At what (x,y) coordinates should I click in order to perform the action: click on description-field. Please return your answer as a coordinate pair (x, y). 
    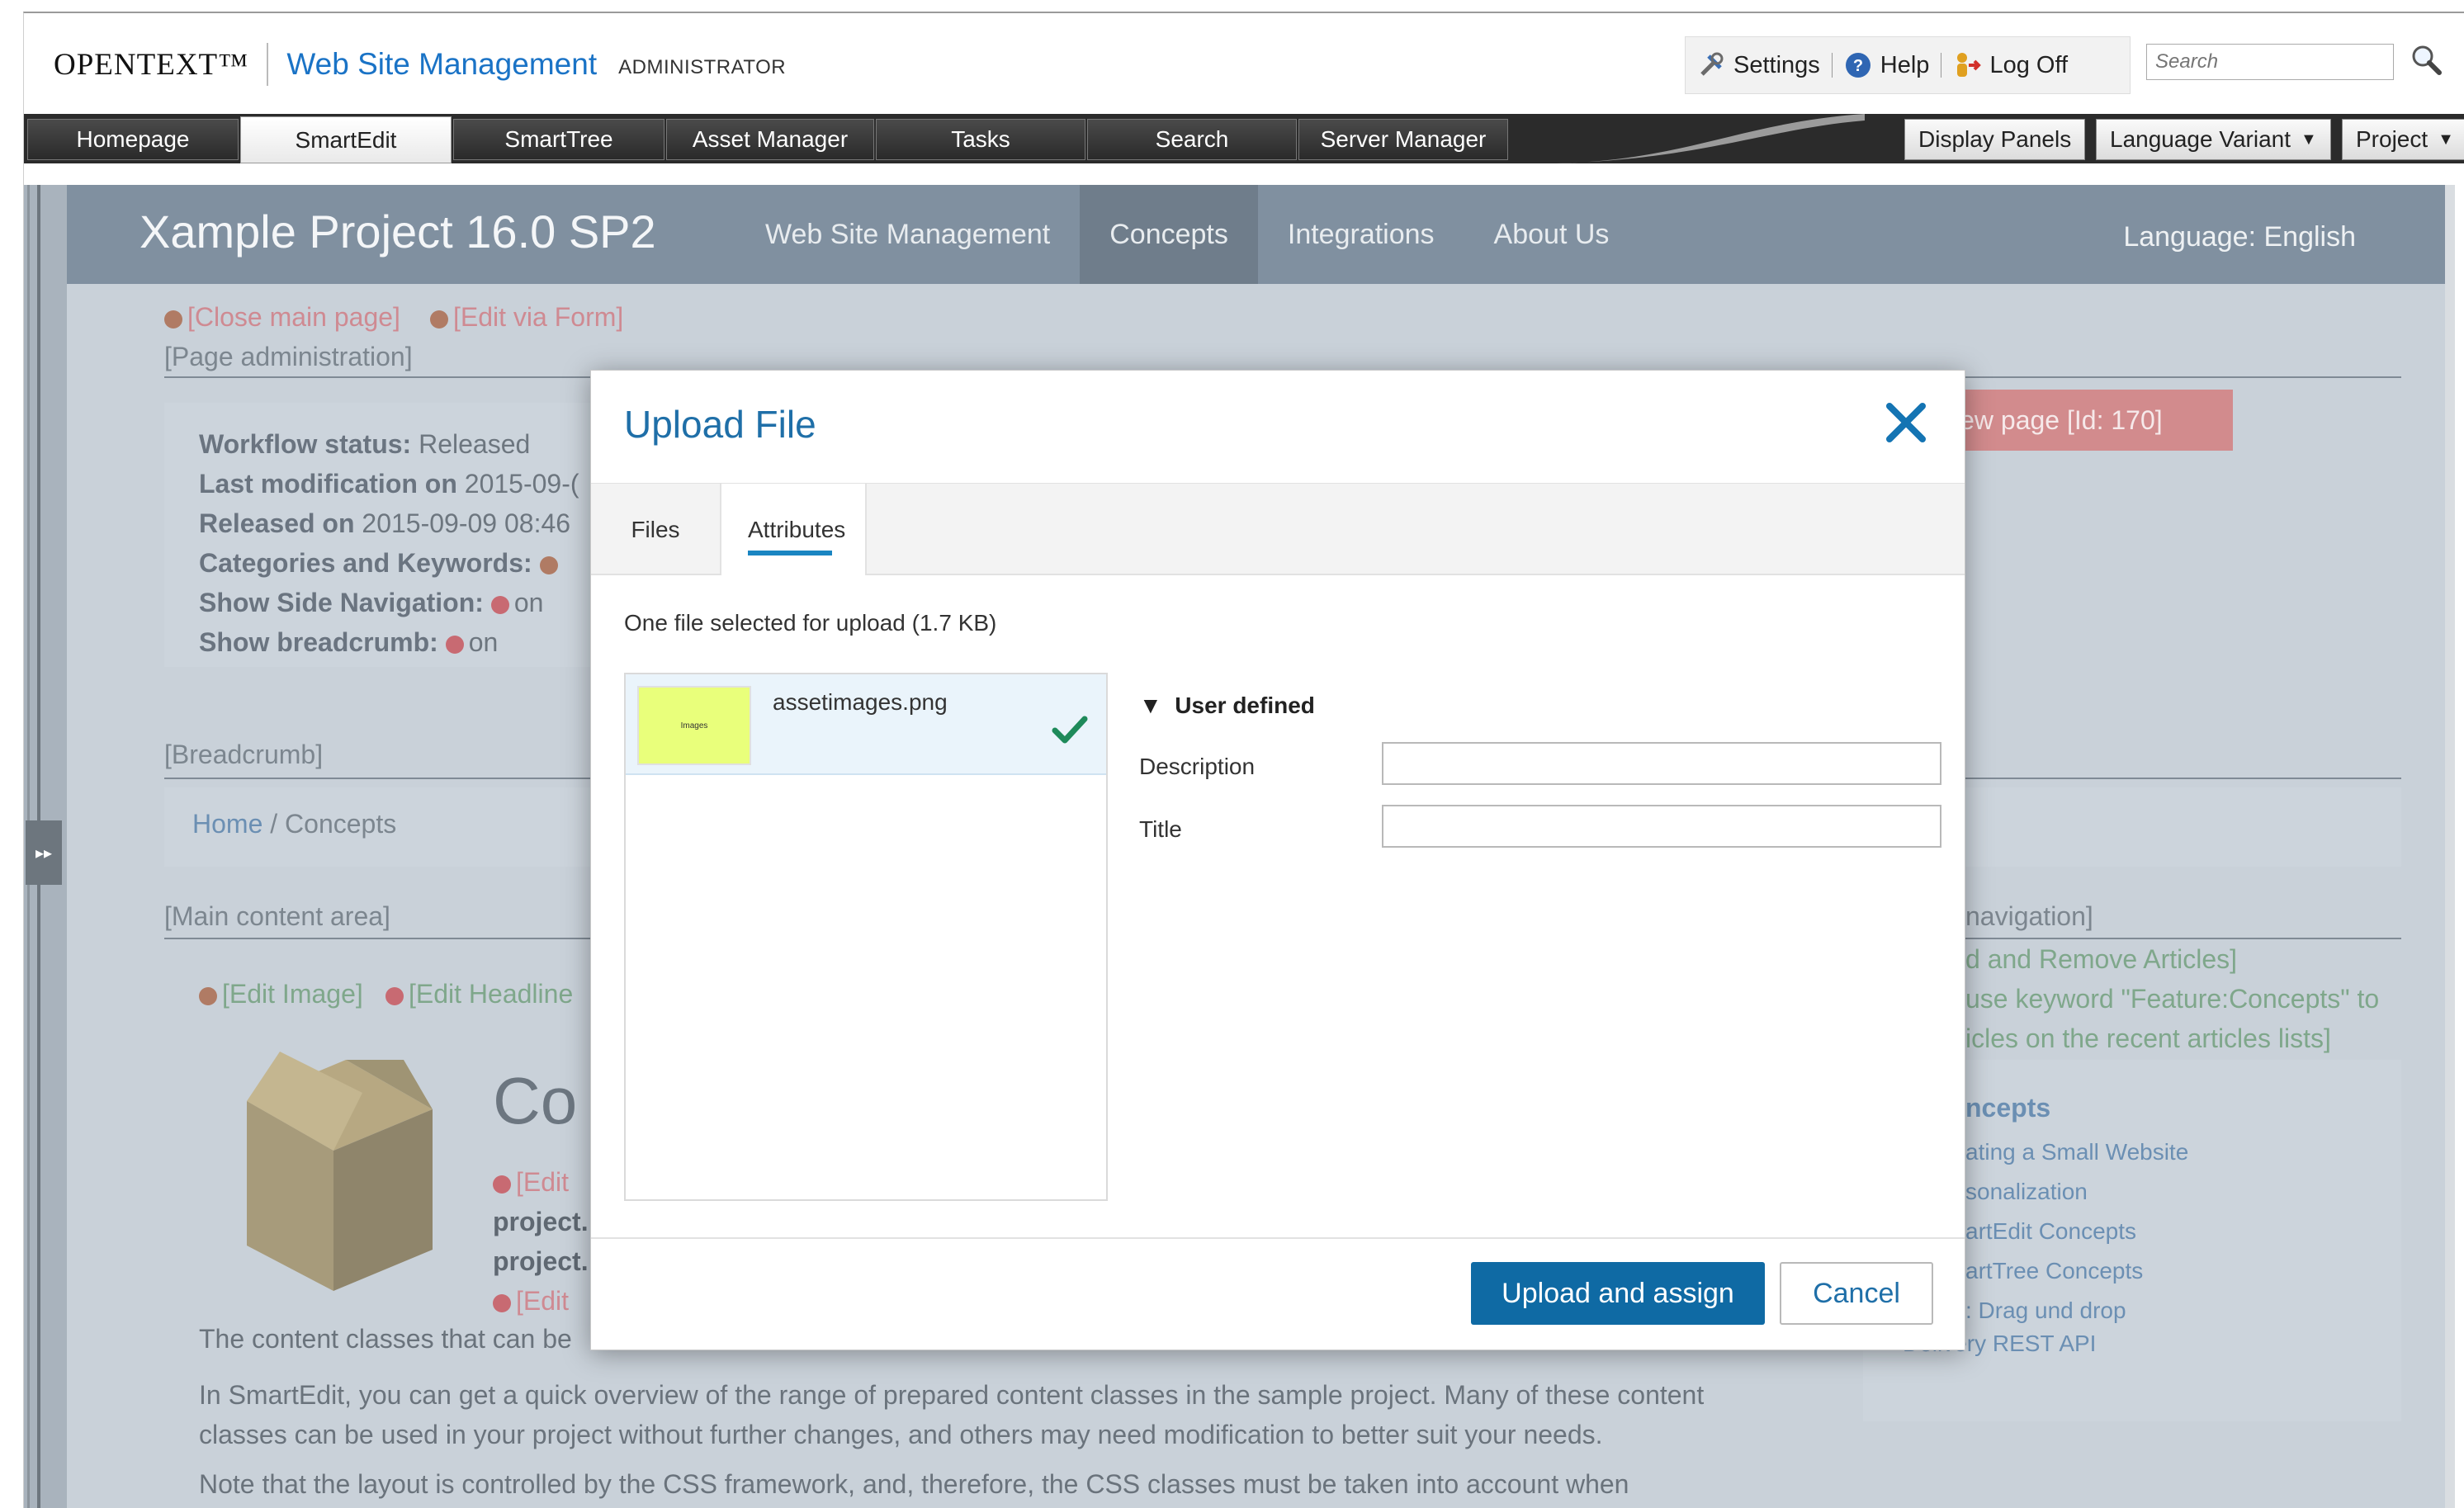
    Looking at the image, I should click on (1662, 763).